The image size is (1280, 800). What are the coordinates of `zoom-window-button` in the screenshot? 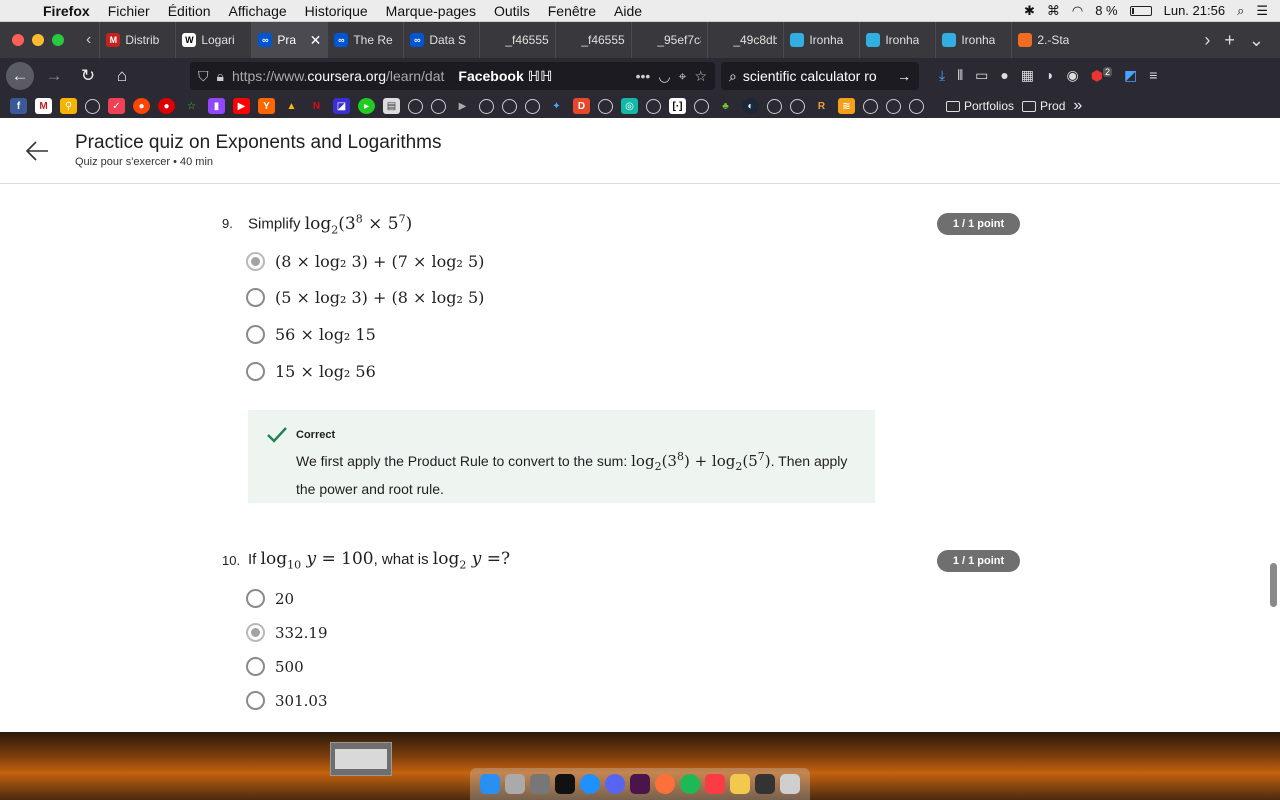 It's located at (58, 40).